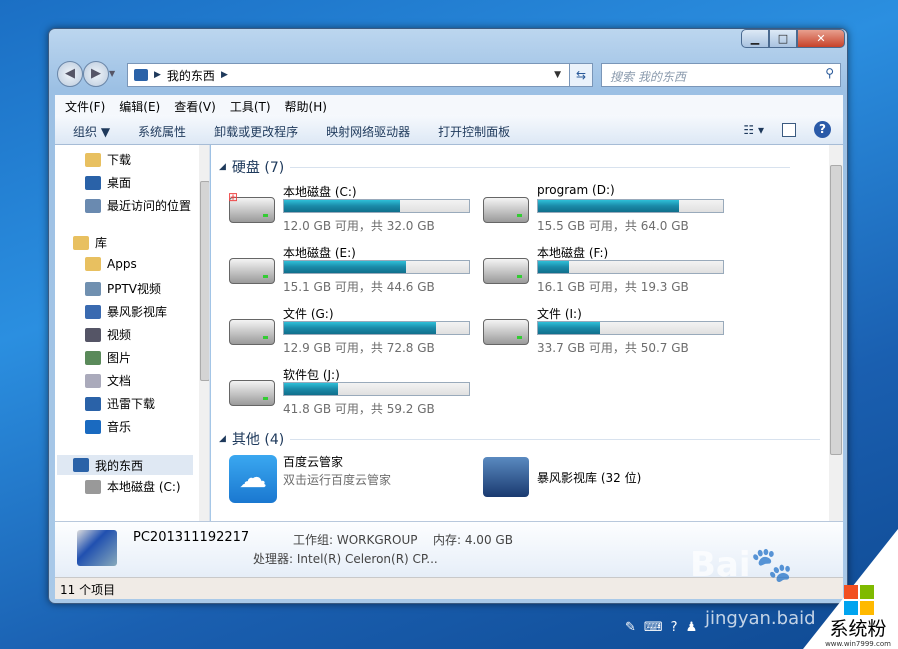  Describe the element at coordinates (119, 358) in the screenshot. I see `sidebar-item-label: 图片` at that location.